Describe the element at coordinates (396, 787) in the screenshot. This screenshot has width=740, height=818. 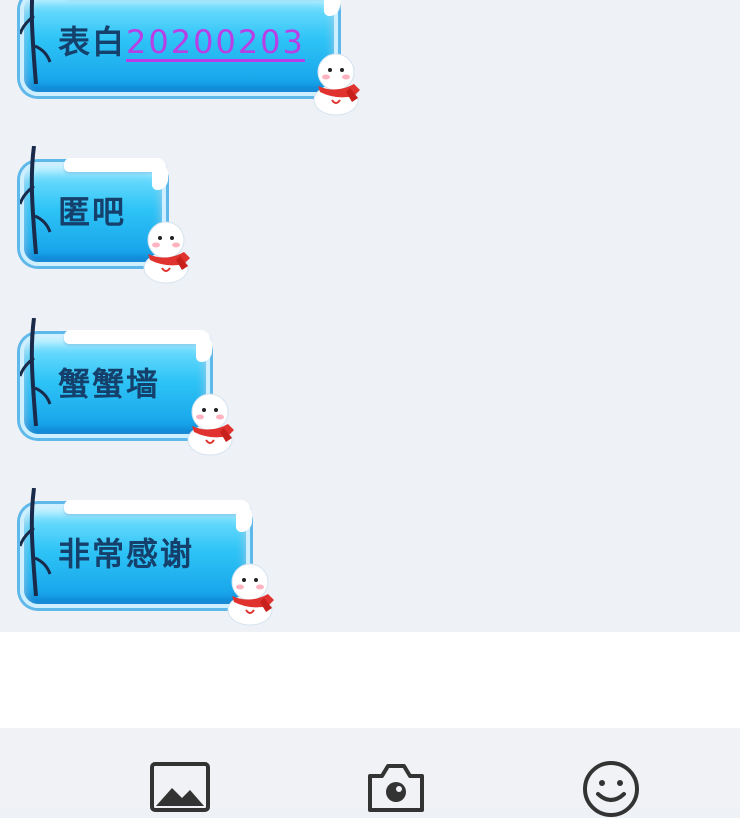
I see `camera-icon` at that location.